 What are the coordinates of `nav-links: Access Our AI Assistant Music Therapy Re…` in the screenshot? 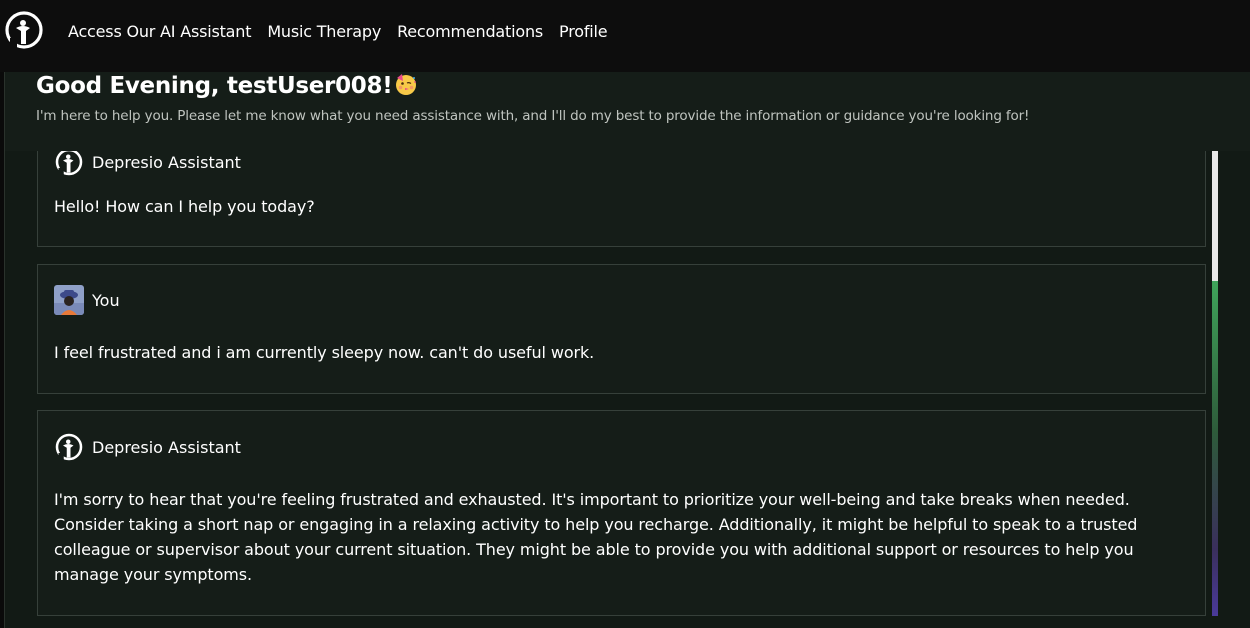 It's located at (338, 31).